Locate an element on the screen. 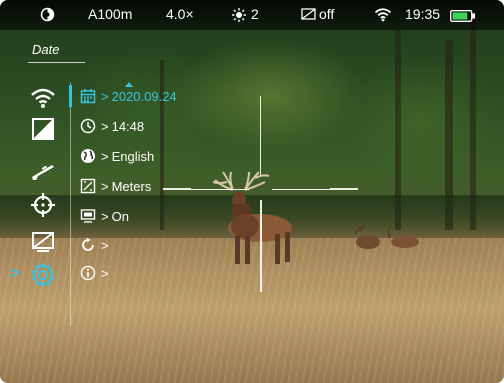 The width and height of the screenshot is (504, 383). reticle-horizontal-left-thick is located at coordinates (177, 189).